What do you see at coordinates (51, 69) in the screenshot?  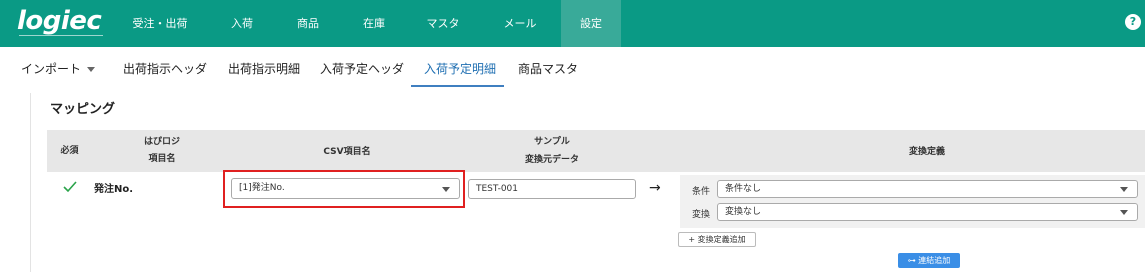 I see `import-label: インポート` at bounding box center [51, 69].